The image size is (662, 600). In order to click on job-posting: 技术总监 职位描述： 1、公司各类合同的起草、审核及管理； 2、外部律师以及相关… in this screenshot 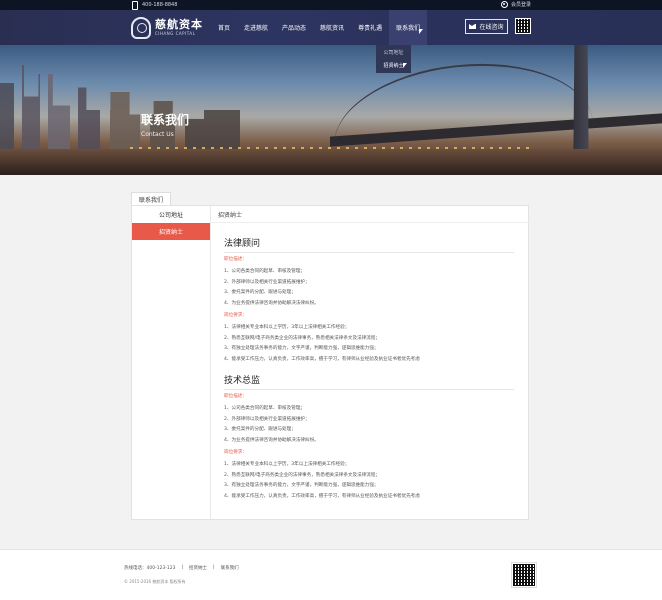, I will do `click(369, 437)`.